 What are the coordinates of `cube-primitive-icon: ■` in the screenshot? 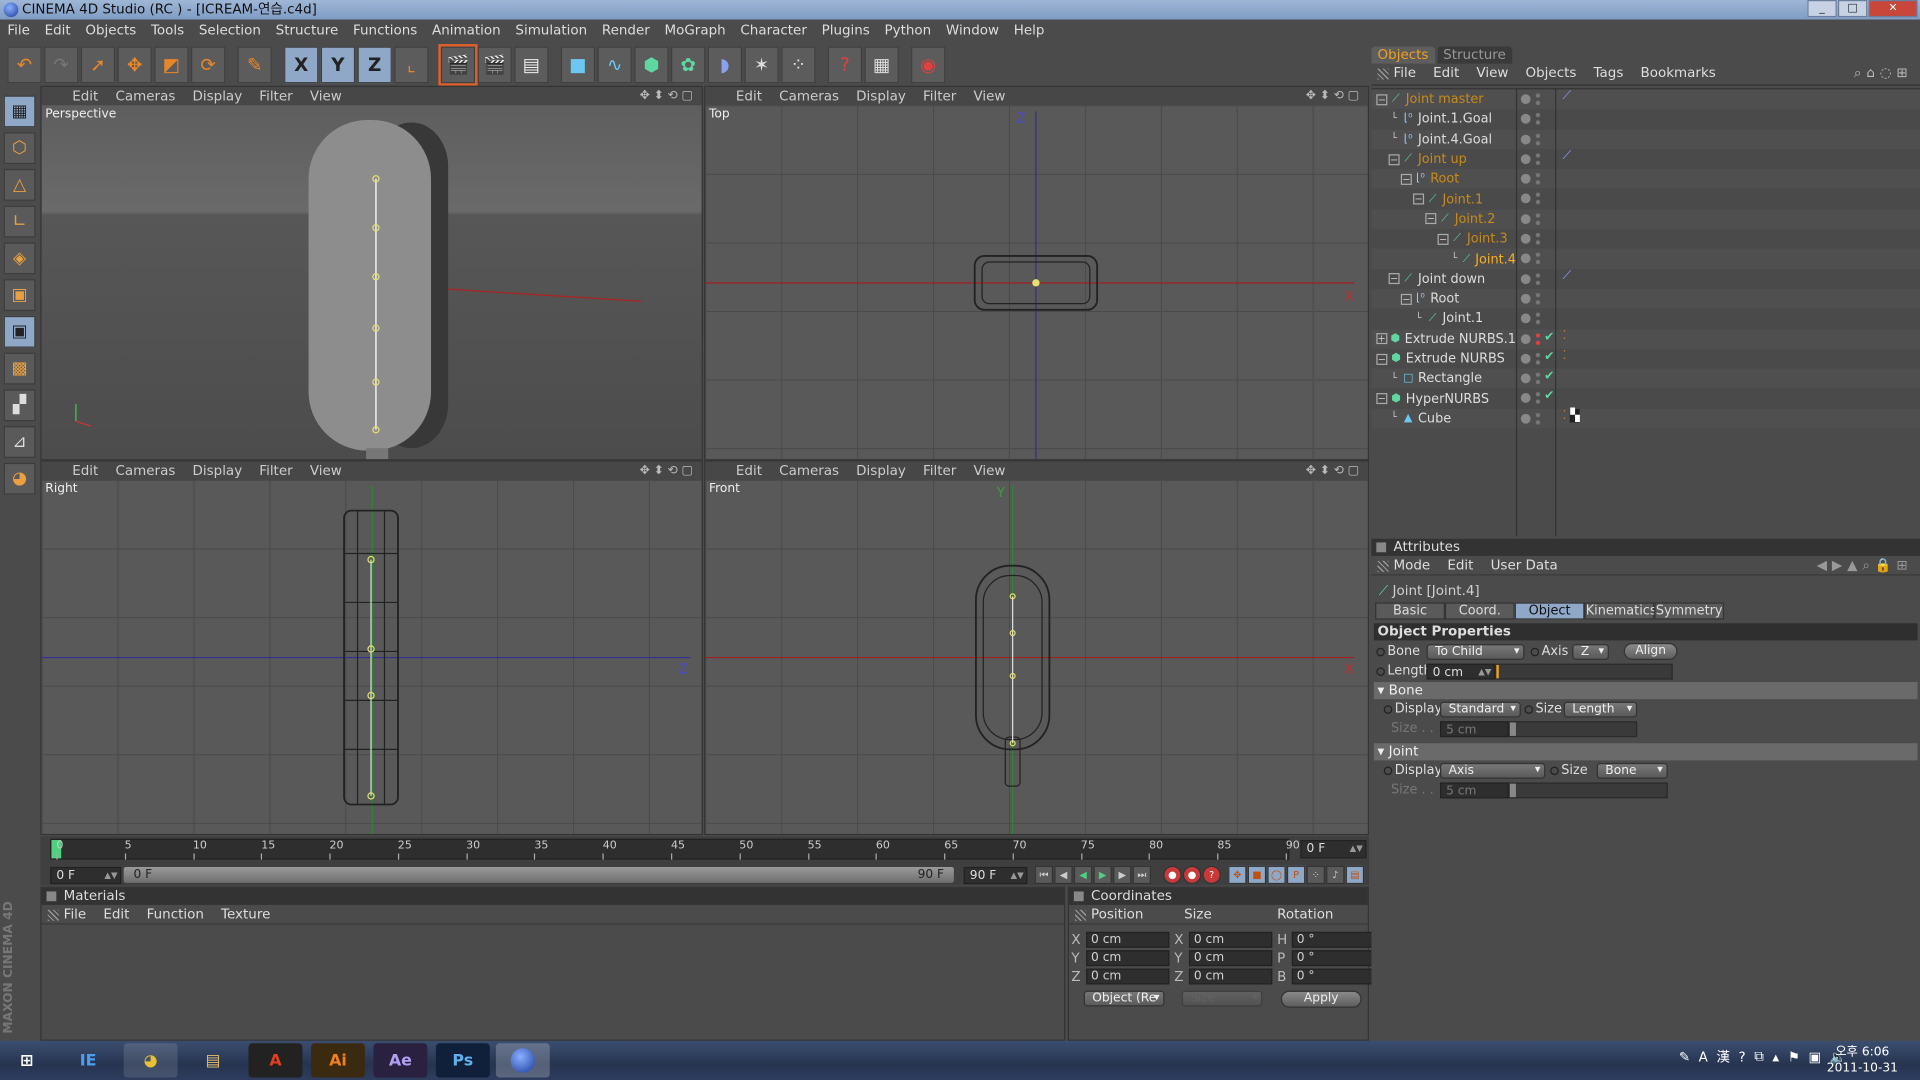 It's located at (578, 65).